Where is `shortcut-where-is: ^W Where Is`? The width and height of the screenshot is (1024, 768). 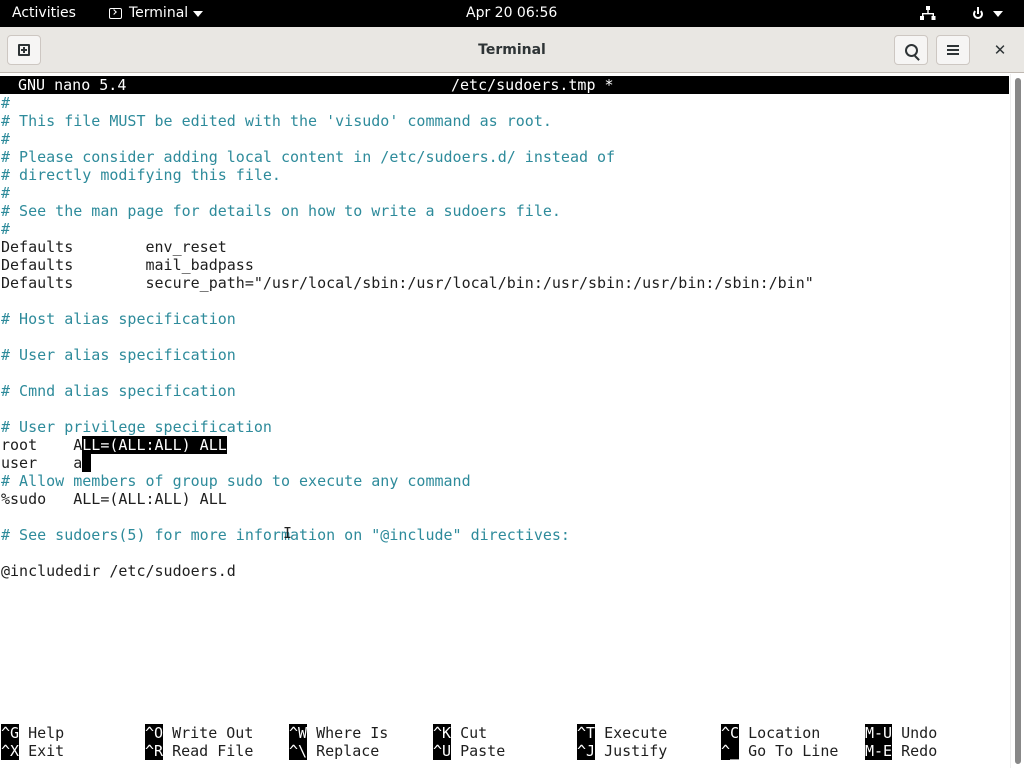
shortcut-where-is: ^W Where Is is located at coordinates (338, 733).